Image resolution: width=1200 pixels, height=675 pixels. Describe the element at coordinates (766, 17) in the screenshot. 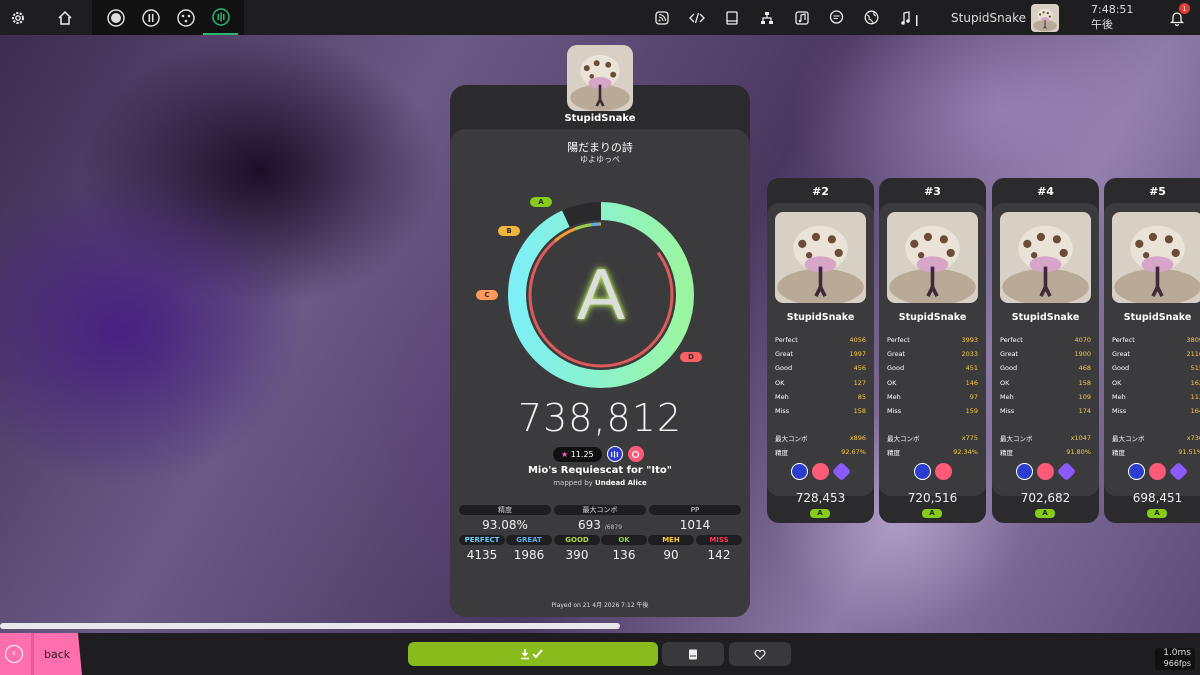

I see `sitemap-icon` at that location.